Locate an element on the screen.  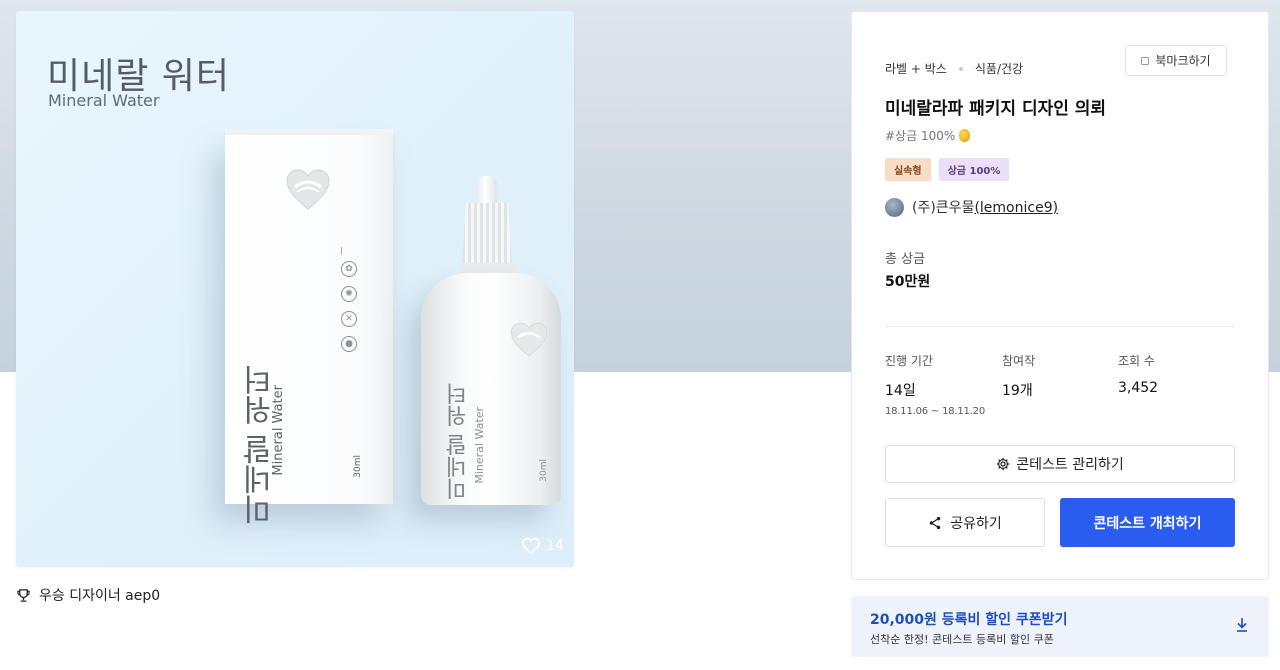
winner-designer: 우승 디자이너 aep0 is located at coordinates (88, 595).